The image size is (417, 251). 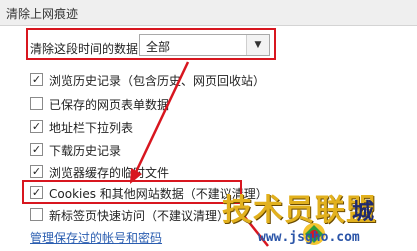 What do you see at coordinates (85, 151) in the screenshot?
I see `option-label: 下载历史记录` at bounding box center [85, 151].